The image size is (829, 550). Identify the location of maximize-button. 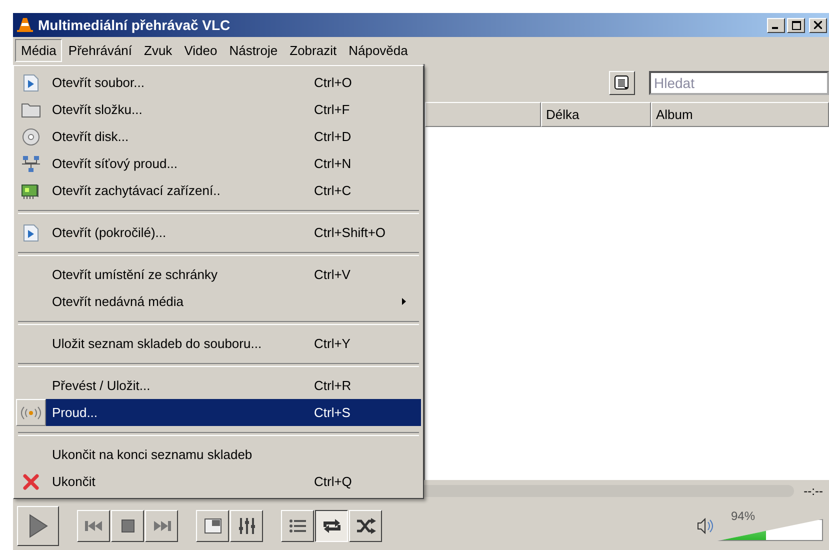
(796, 25).